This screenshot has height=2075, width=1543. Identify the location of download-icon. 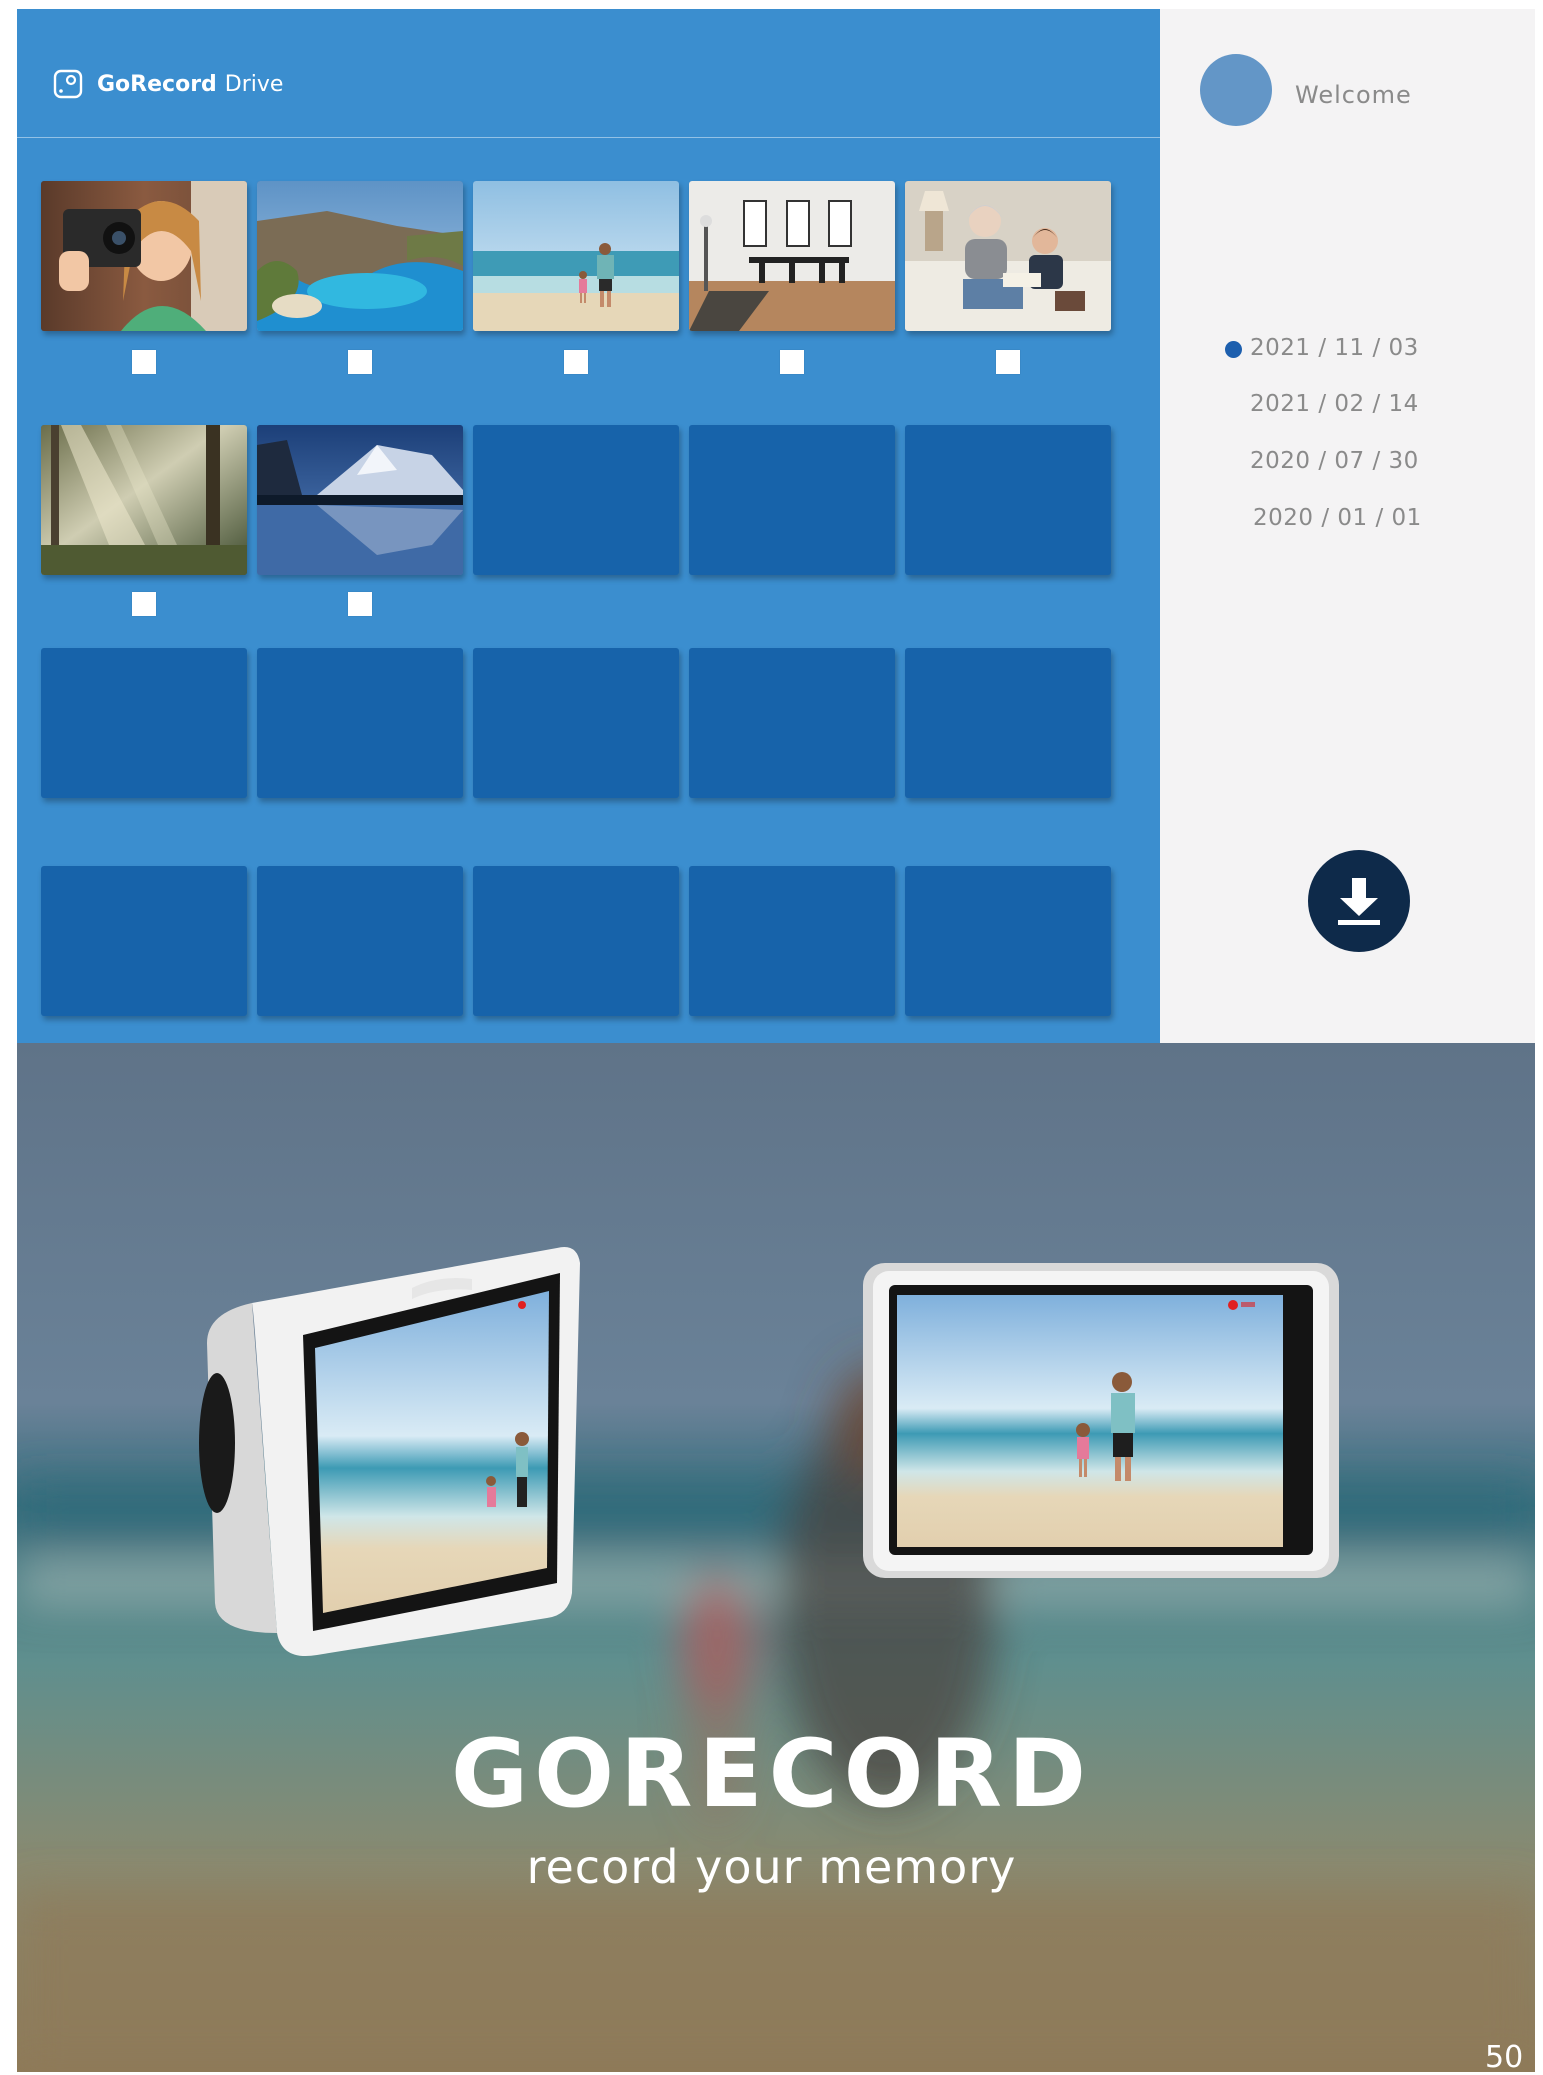
(1359, 901).